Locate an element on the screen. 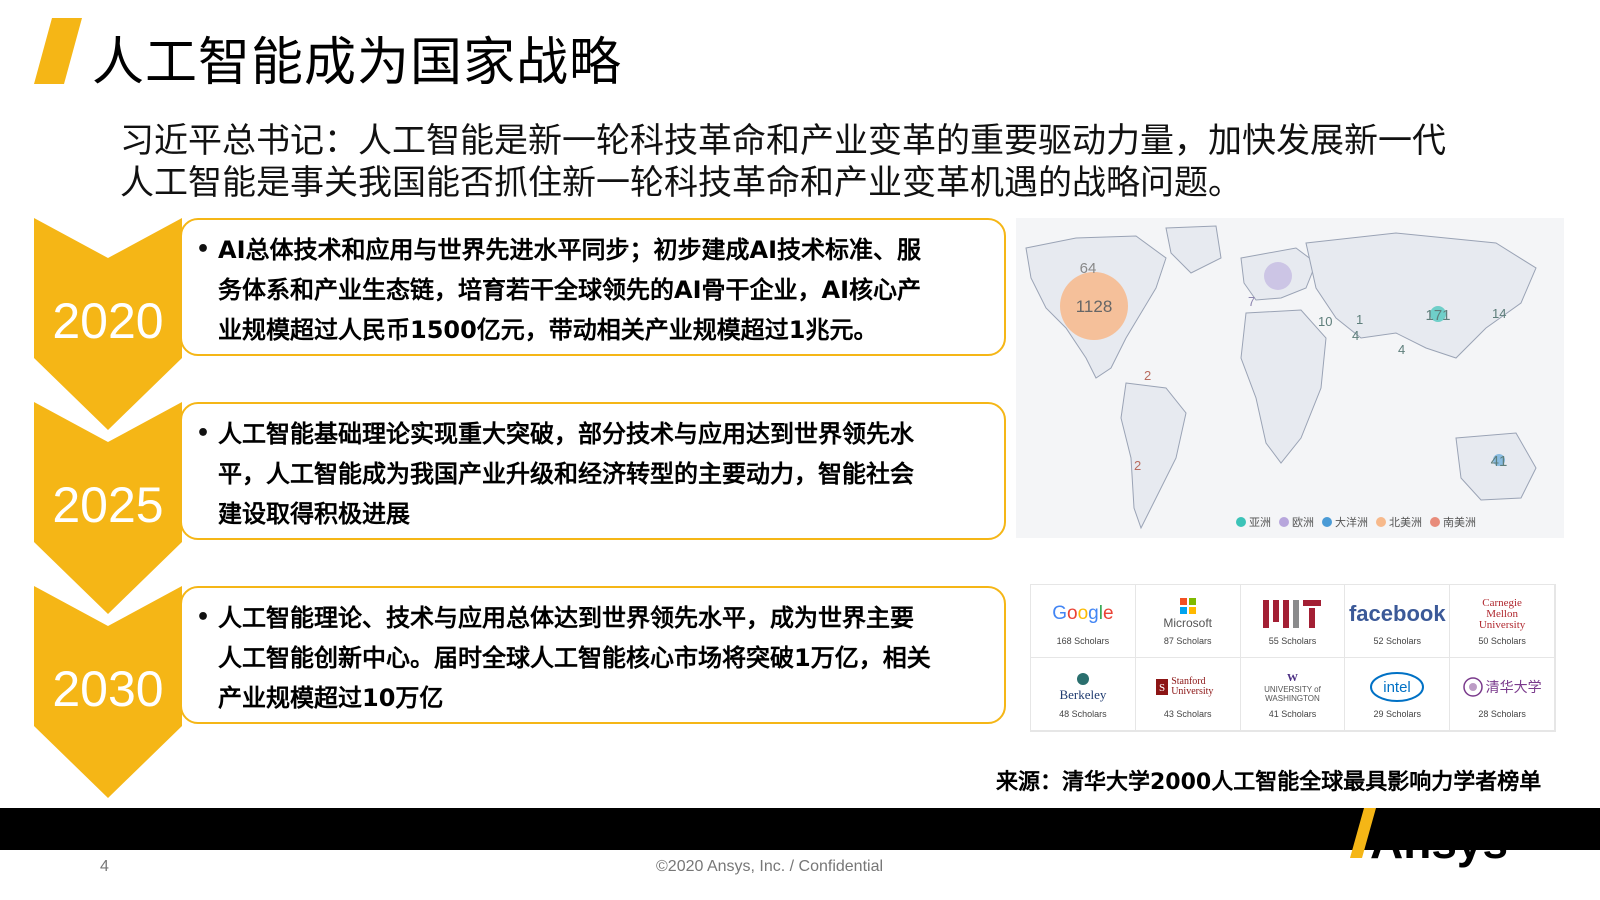 Image resolution: width=1600 pixels, height=900 pixels. org-count: 29 Scholars is located at coordinates (1397, 714).